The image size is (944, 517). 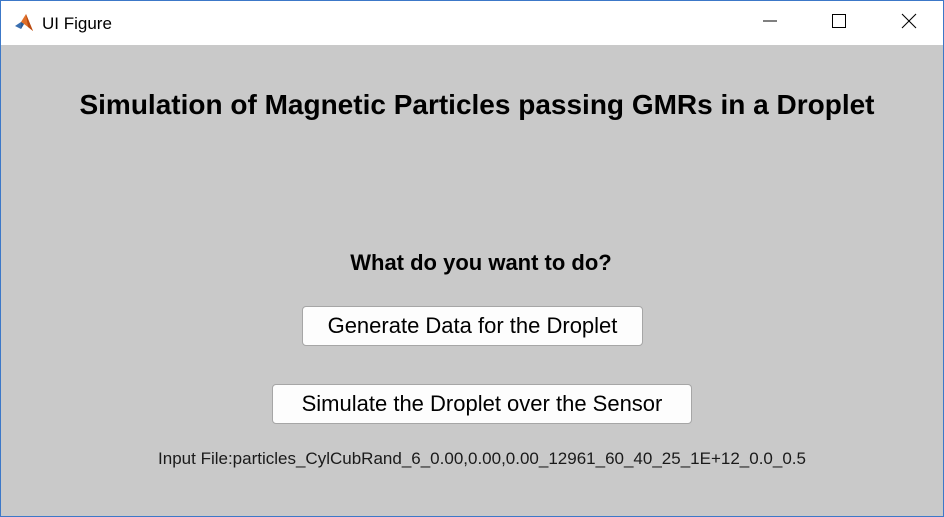 What do you see at coordinates (24, 23) in the screenshot?
I see `matlab-icon` at bounding box center [24, 23].